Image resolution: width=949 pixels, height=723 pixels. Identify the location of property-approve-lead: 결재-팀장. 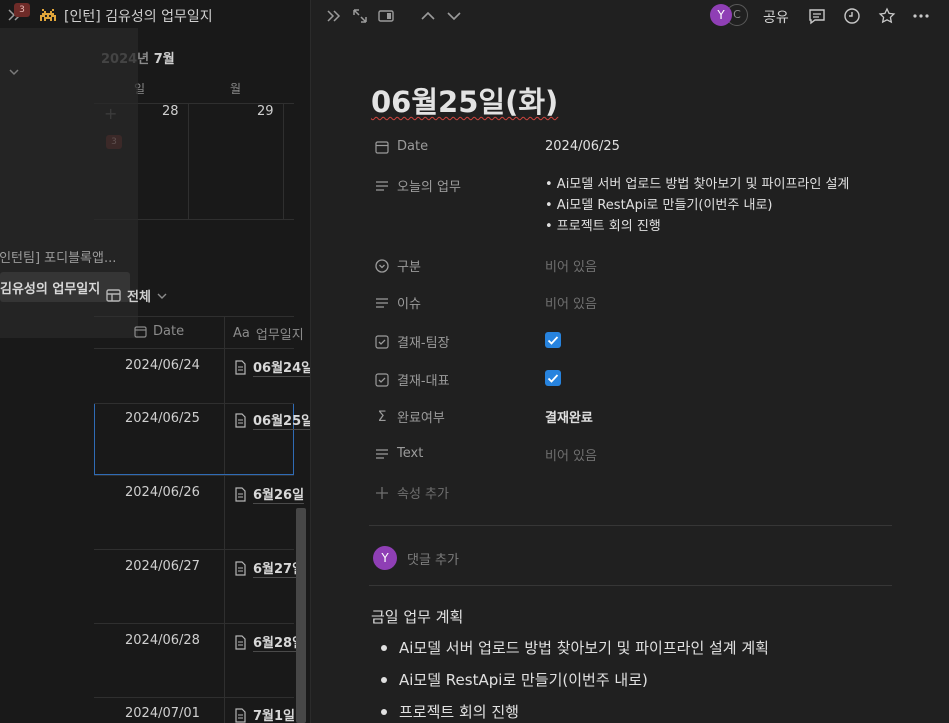
(412, 341).